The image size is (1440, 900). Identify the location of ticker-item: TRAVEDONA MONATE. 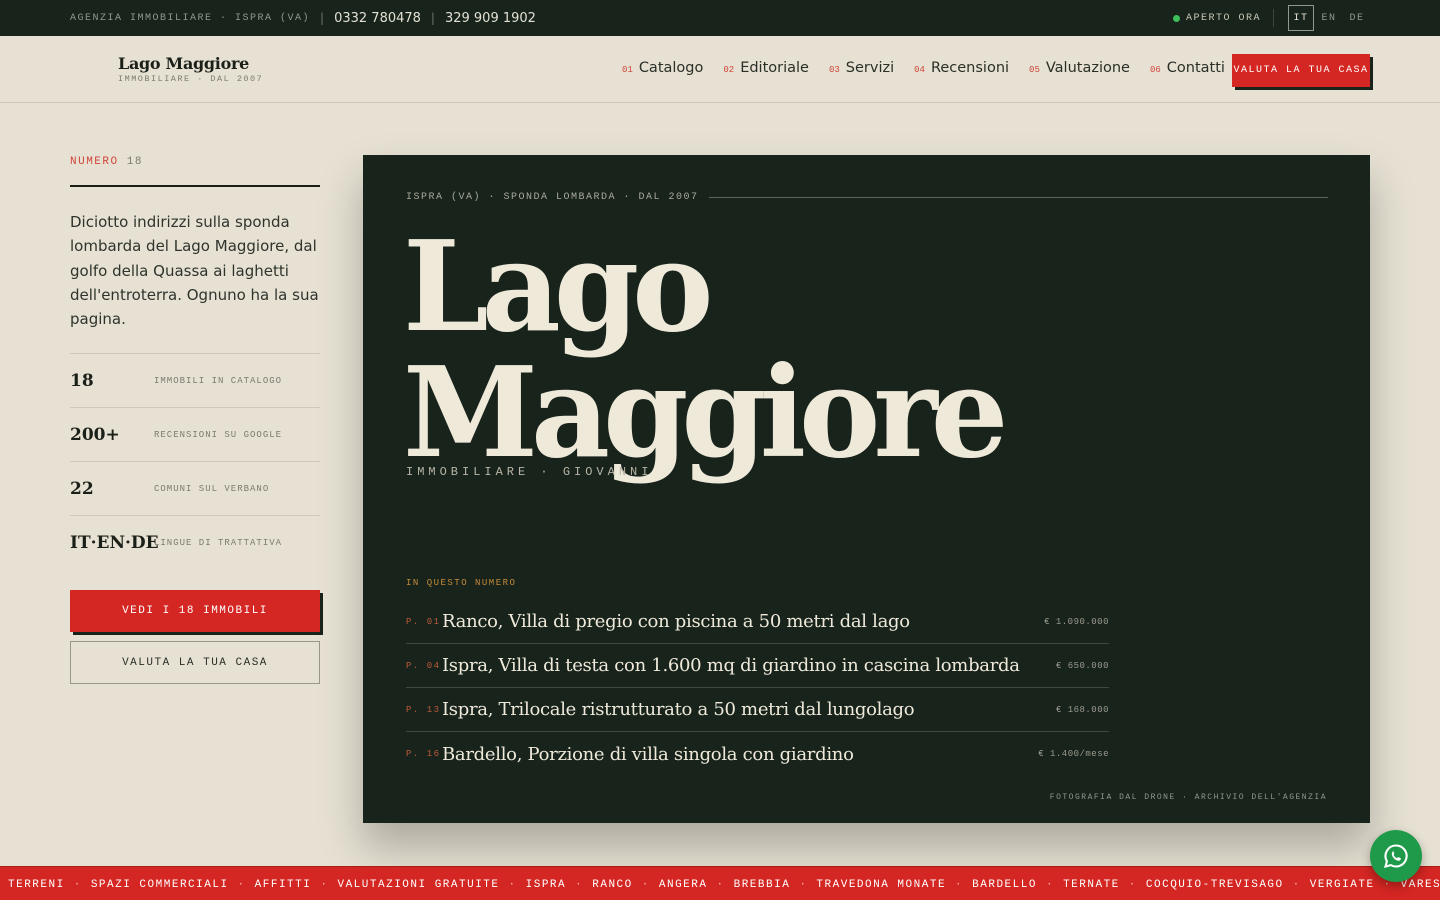
(881, 885).